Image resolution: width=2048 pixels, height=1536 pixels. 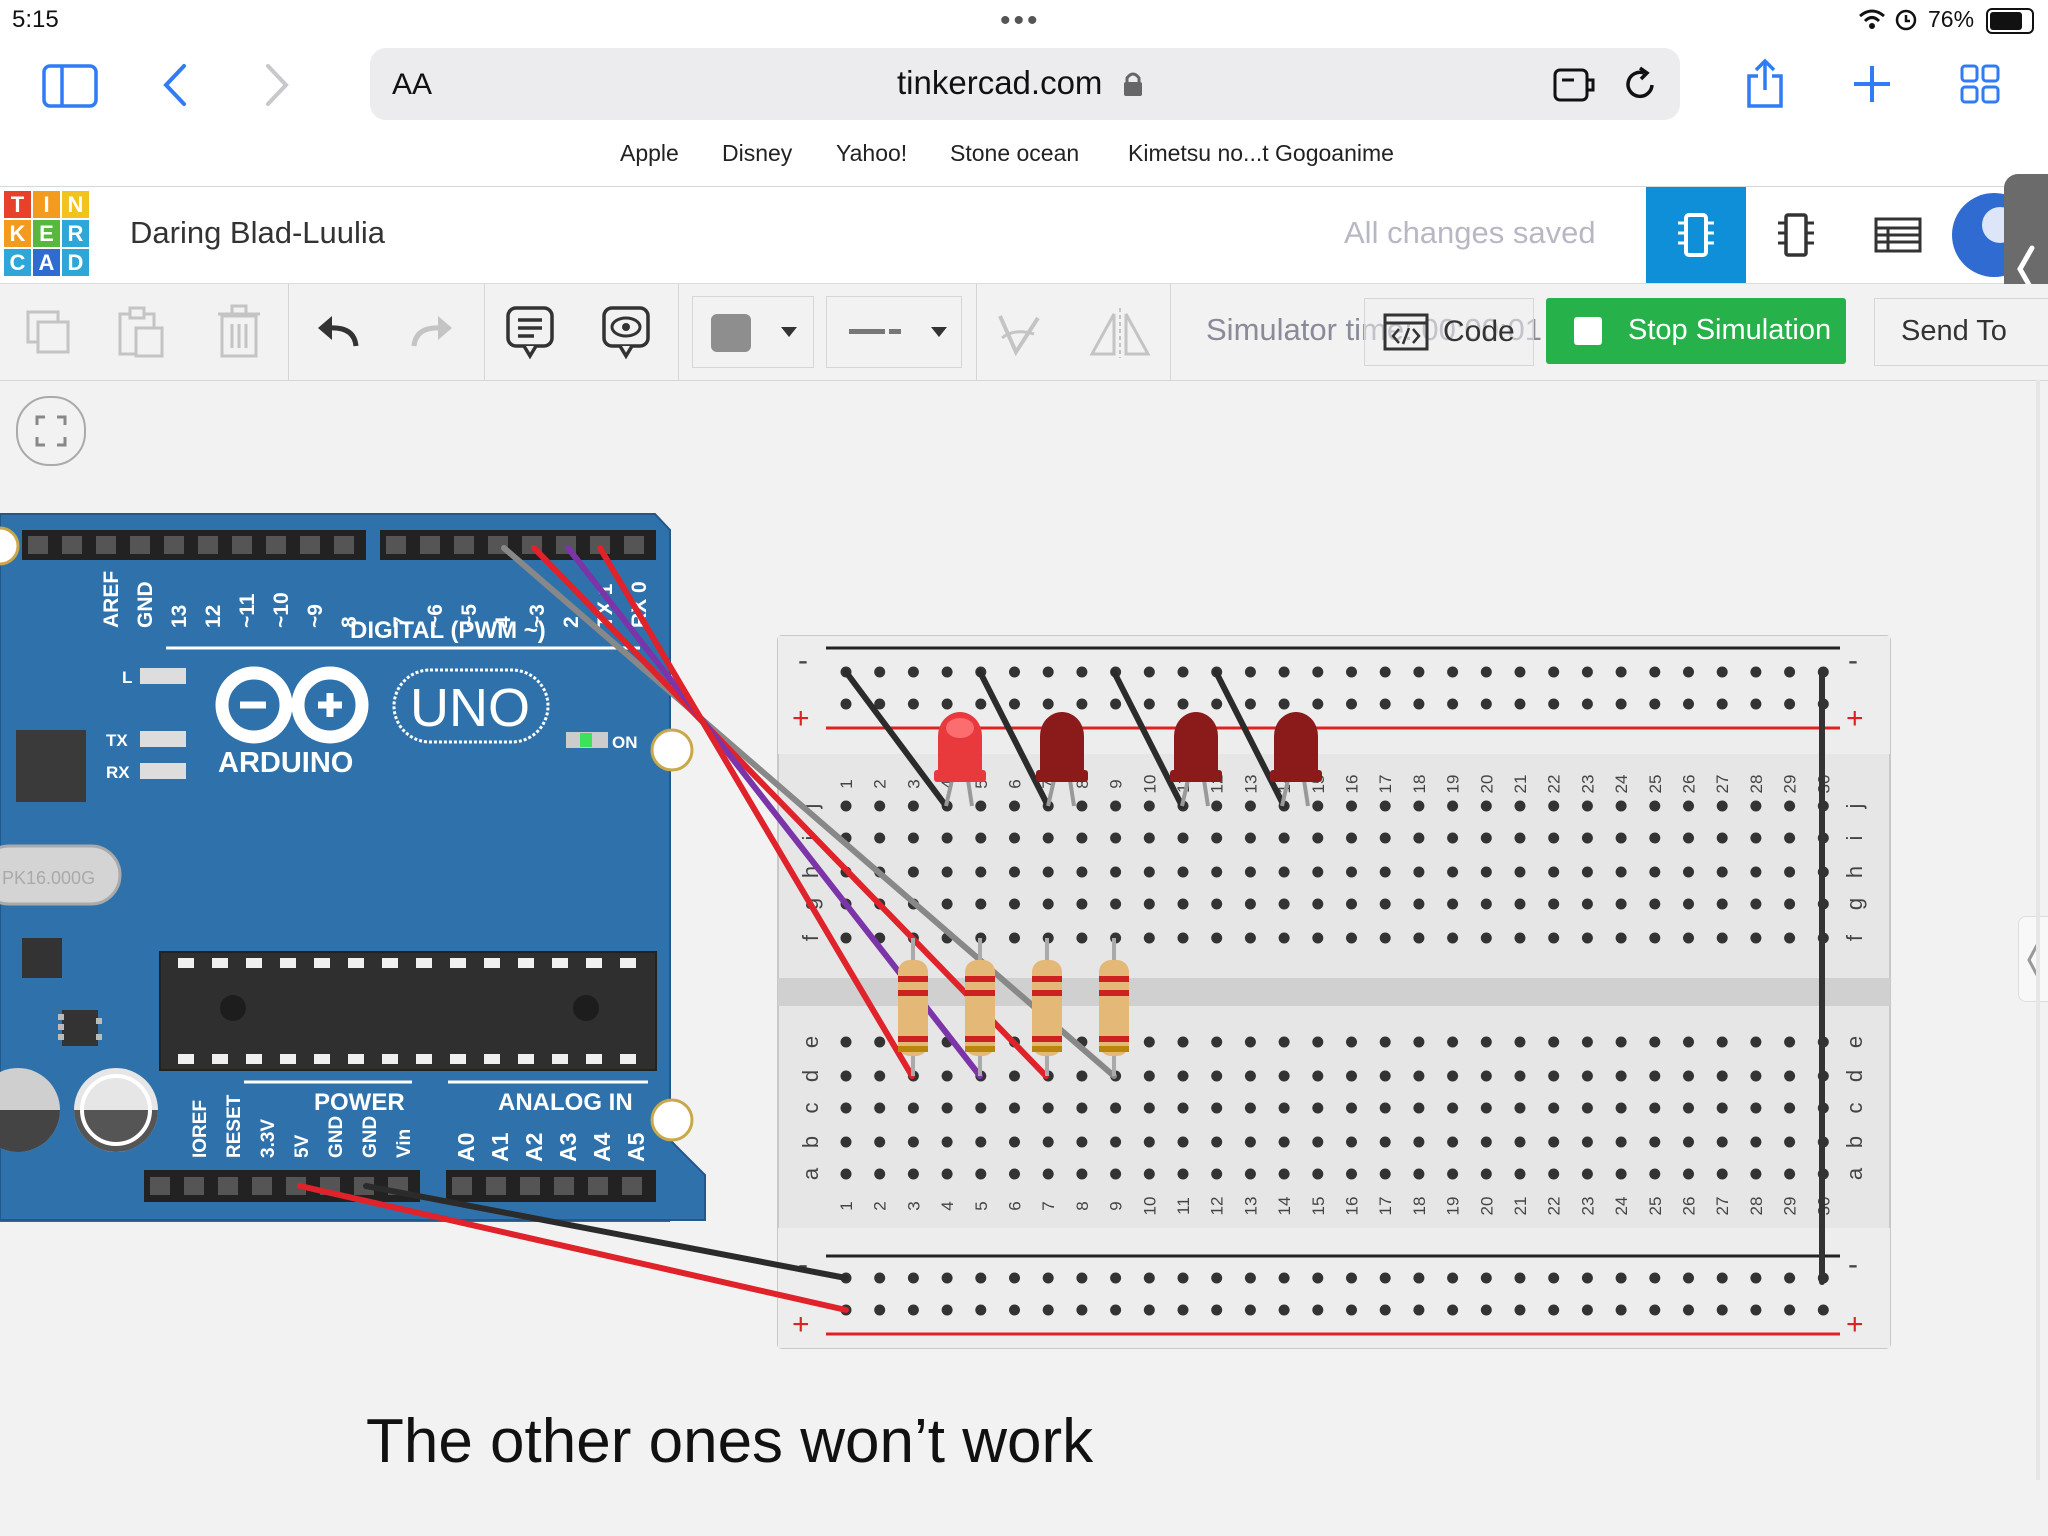 I want to click on column-label: 22, so click(x=1554, y=784).